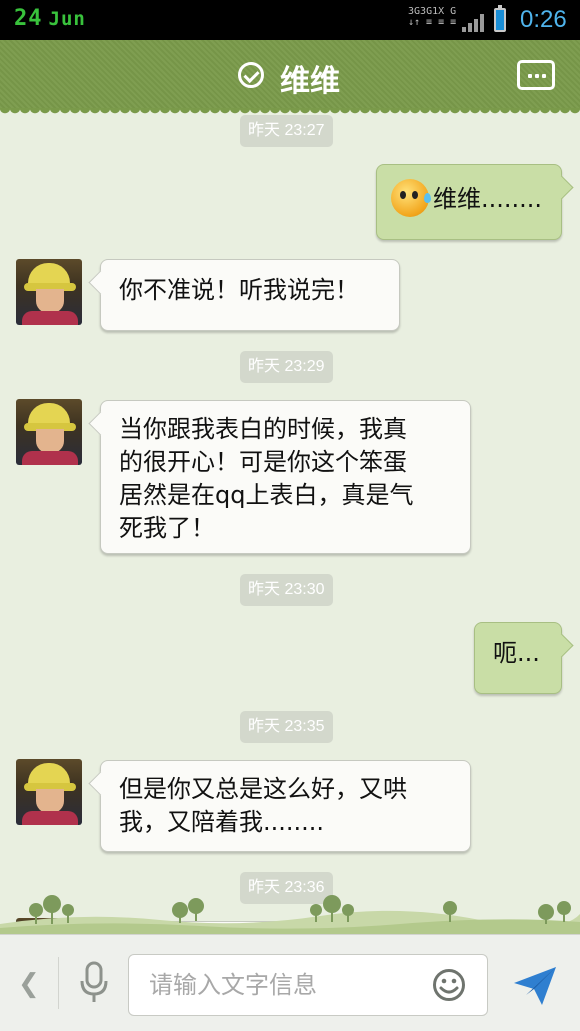 Image resolution: width=580 pixels, height=1031 pixels. Describe the element at coordinates (473, 23) in the screenshot. I see `signal-icon` at that location.